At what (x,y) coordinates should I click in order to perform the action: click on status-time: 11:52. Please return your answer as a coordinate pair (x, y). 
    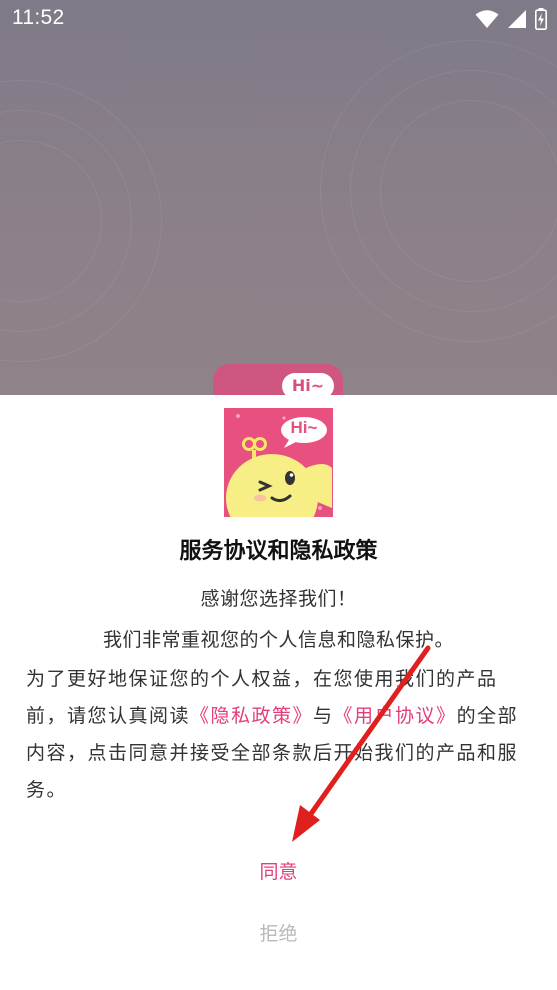
    Looking at the image, I should click on (38, 17).